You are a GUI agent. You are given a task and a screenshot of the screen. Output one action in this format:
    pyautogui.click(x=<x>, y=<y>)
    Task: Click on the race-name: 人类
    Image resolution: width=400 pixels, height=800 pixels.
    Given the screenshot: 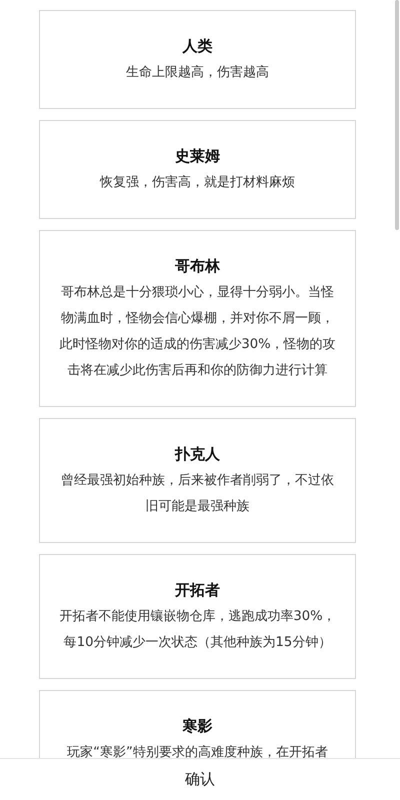 What is the action you would take?
    pyautogui.click(x=197, y=46)
    